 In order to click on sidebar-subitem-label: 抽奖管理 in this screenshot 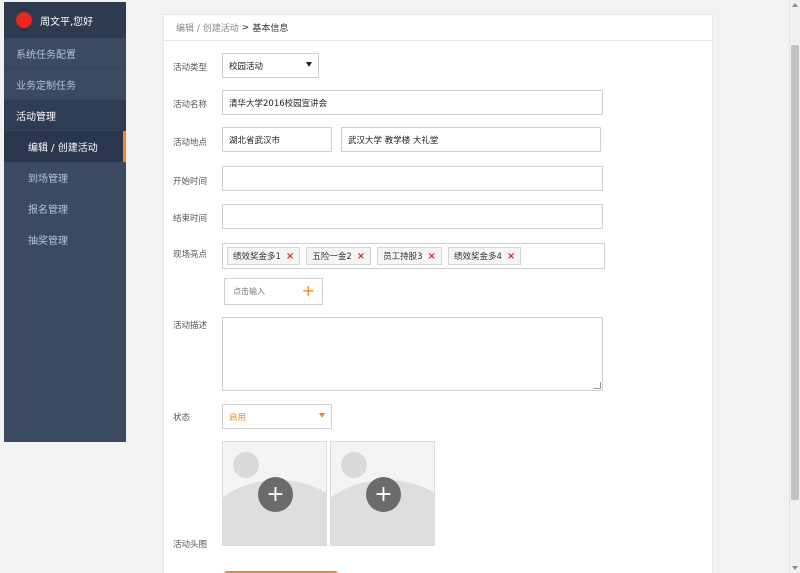, I will do `click(48, 241)`.